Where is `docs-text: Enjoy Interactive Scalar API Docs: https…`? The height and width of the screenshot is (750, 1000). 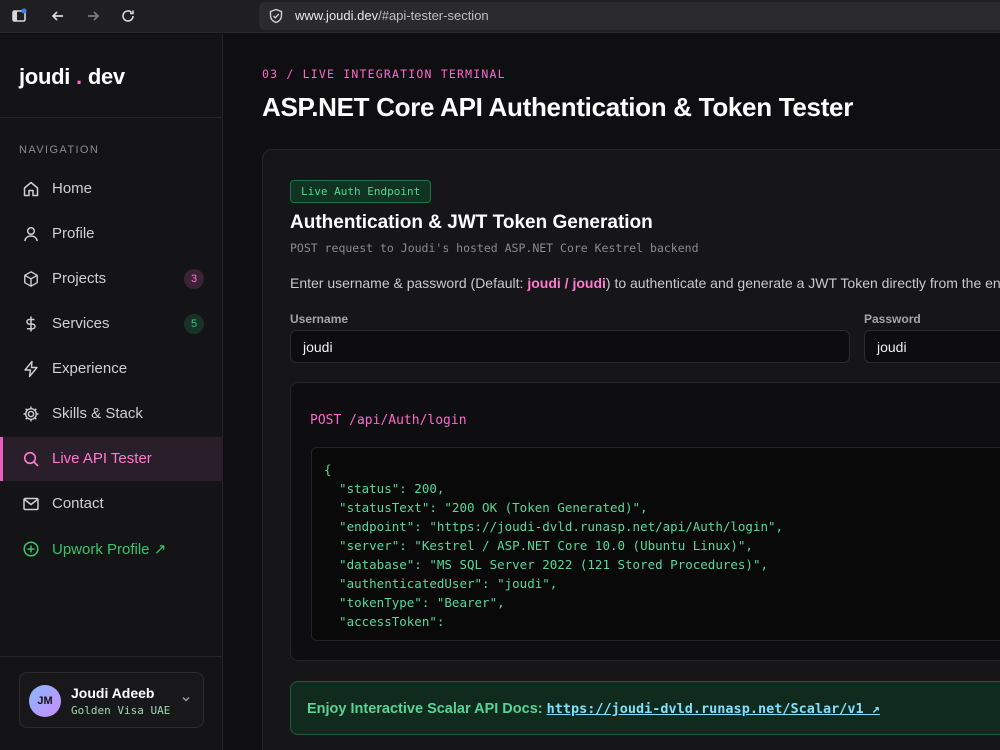
docs-text: Enjoy Interactive Scalar API Docs: https… is located at coordinates (593, 709).